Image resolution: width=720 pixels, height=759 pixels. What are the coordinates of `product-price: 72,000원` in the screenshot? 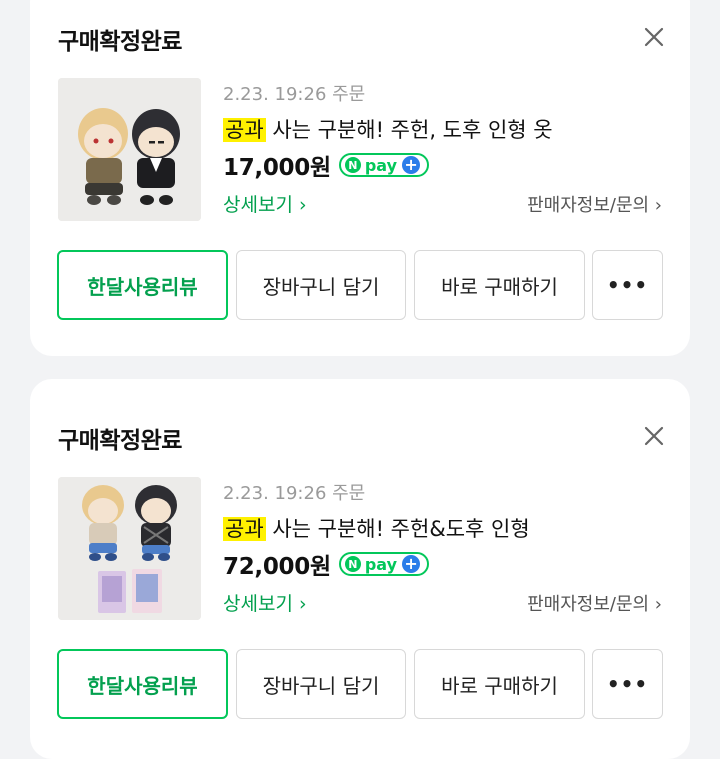 It's located at (277, 567).